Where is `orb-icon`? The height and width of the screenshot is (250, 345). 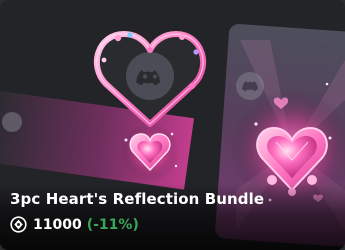
orb-icon is located at coordinates (18, 224).